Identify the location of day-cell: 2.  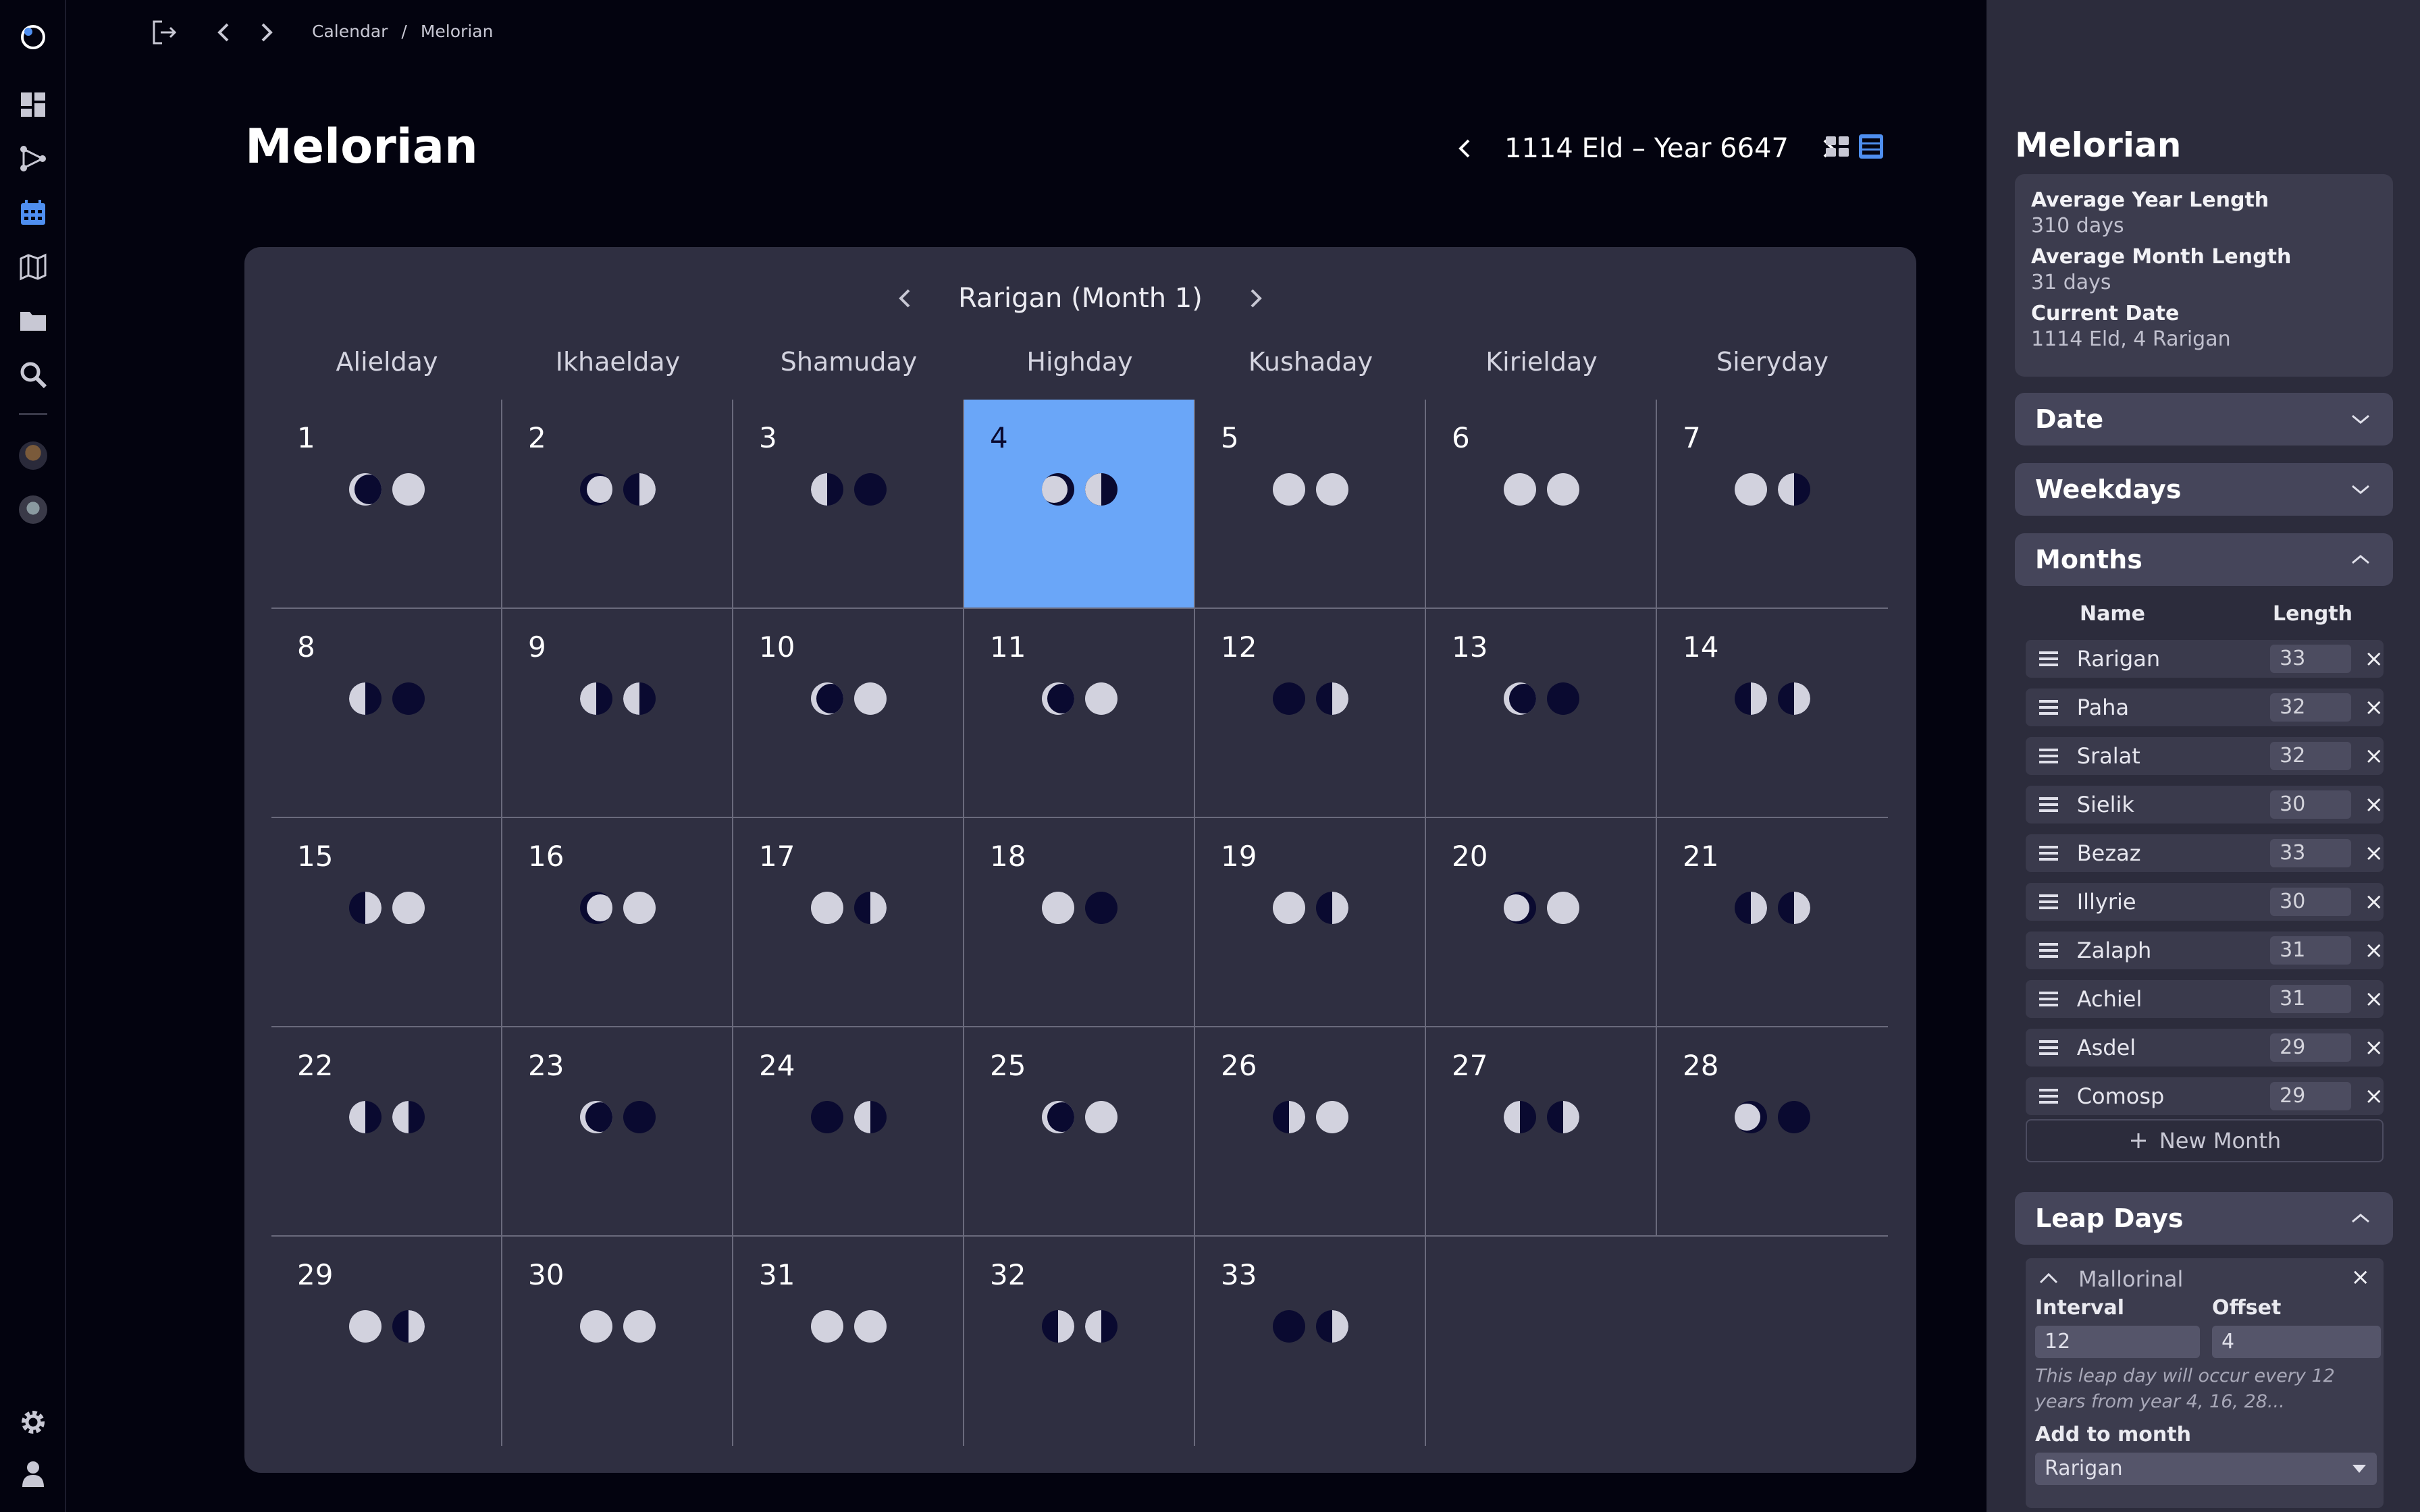
(617, 504).